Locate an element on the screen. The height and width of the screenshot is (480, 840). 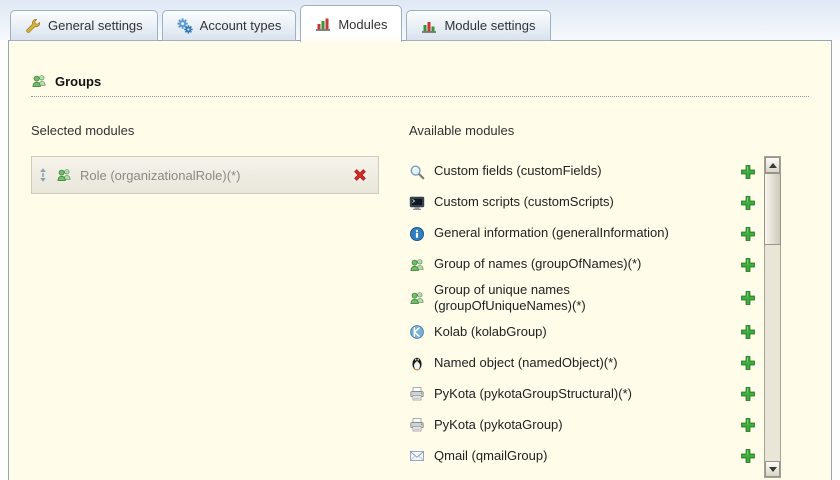
wrench-icon is located at coordinates (33, 26).